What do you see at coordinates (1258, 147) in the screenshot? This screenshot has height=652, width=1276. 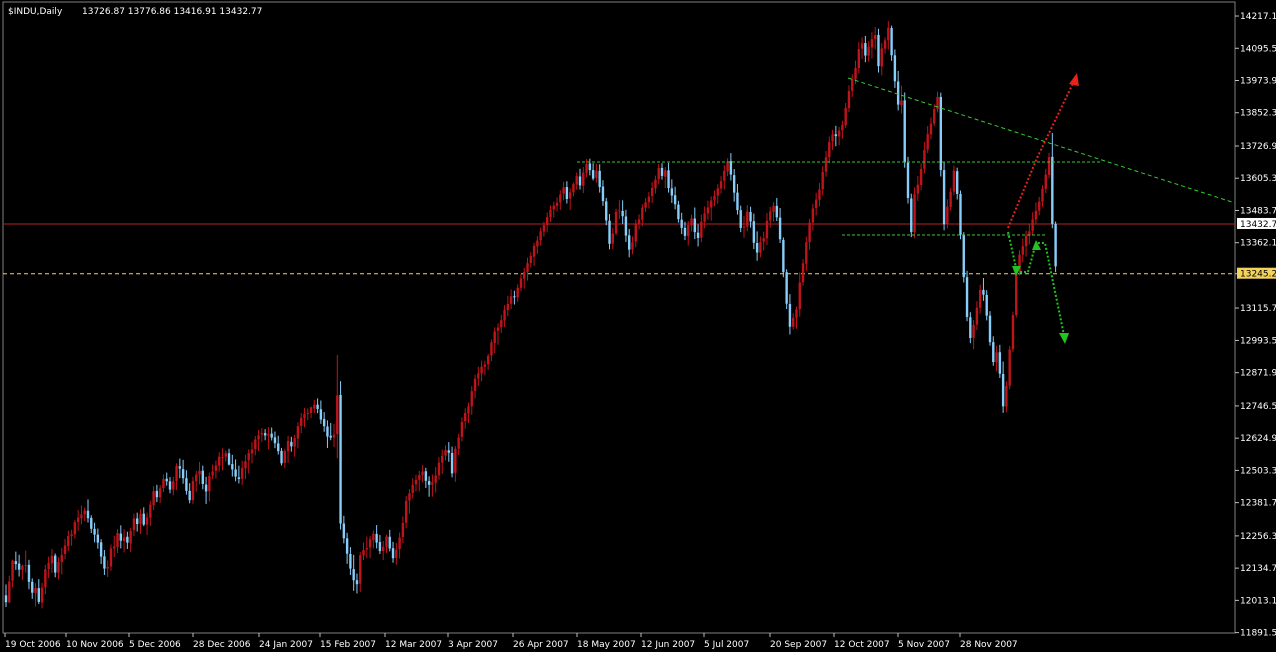 I see `y-tick-label: 13726.90` at bounding box center [1258, 147].